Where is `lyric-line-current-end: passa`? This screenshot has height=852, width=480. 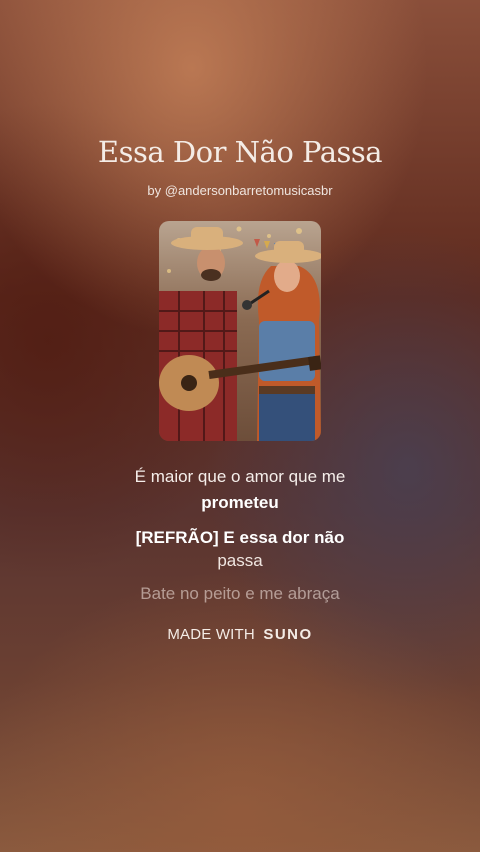
lyric-line-current-end: passa is located at coordinates (240, 560).